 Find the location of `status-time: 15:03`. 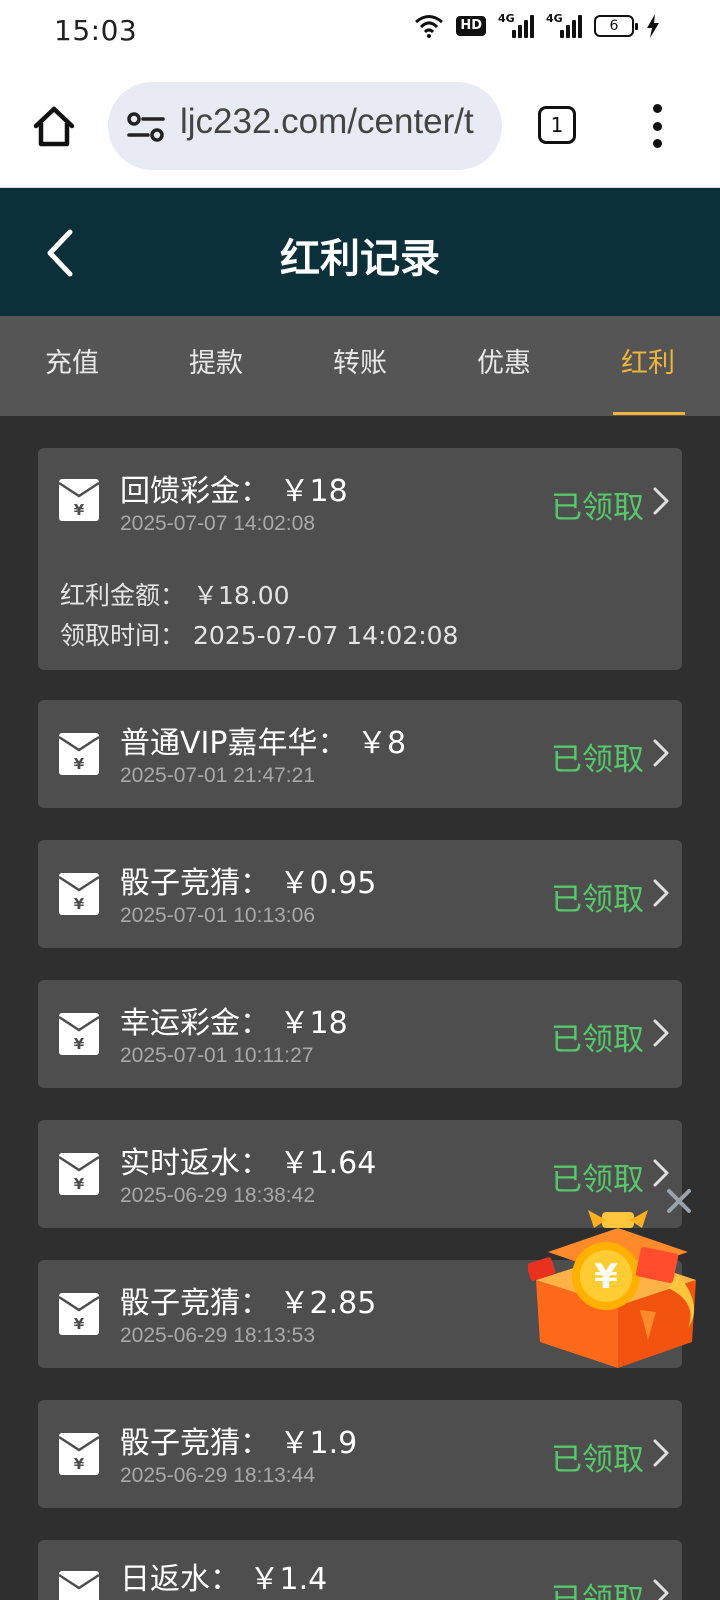

status-time: 15:03 is located at coordinates (96, 30).